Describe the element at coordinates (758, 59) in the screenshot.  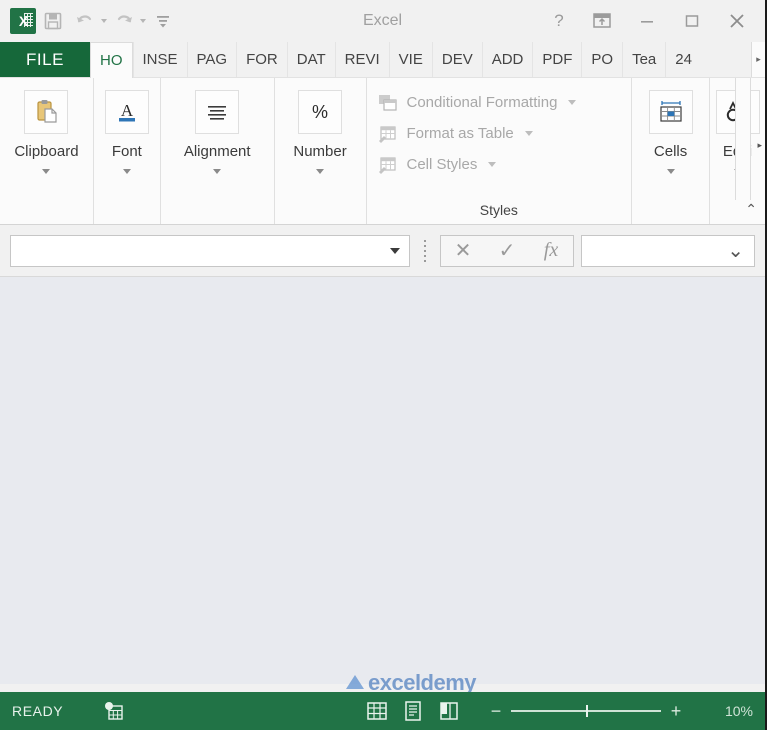
I see `tab-scroll-right-icon: ▸` at that location.